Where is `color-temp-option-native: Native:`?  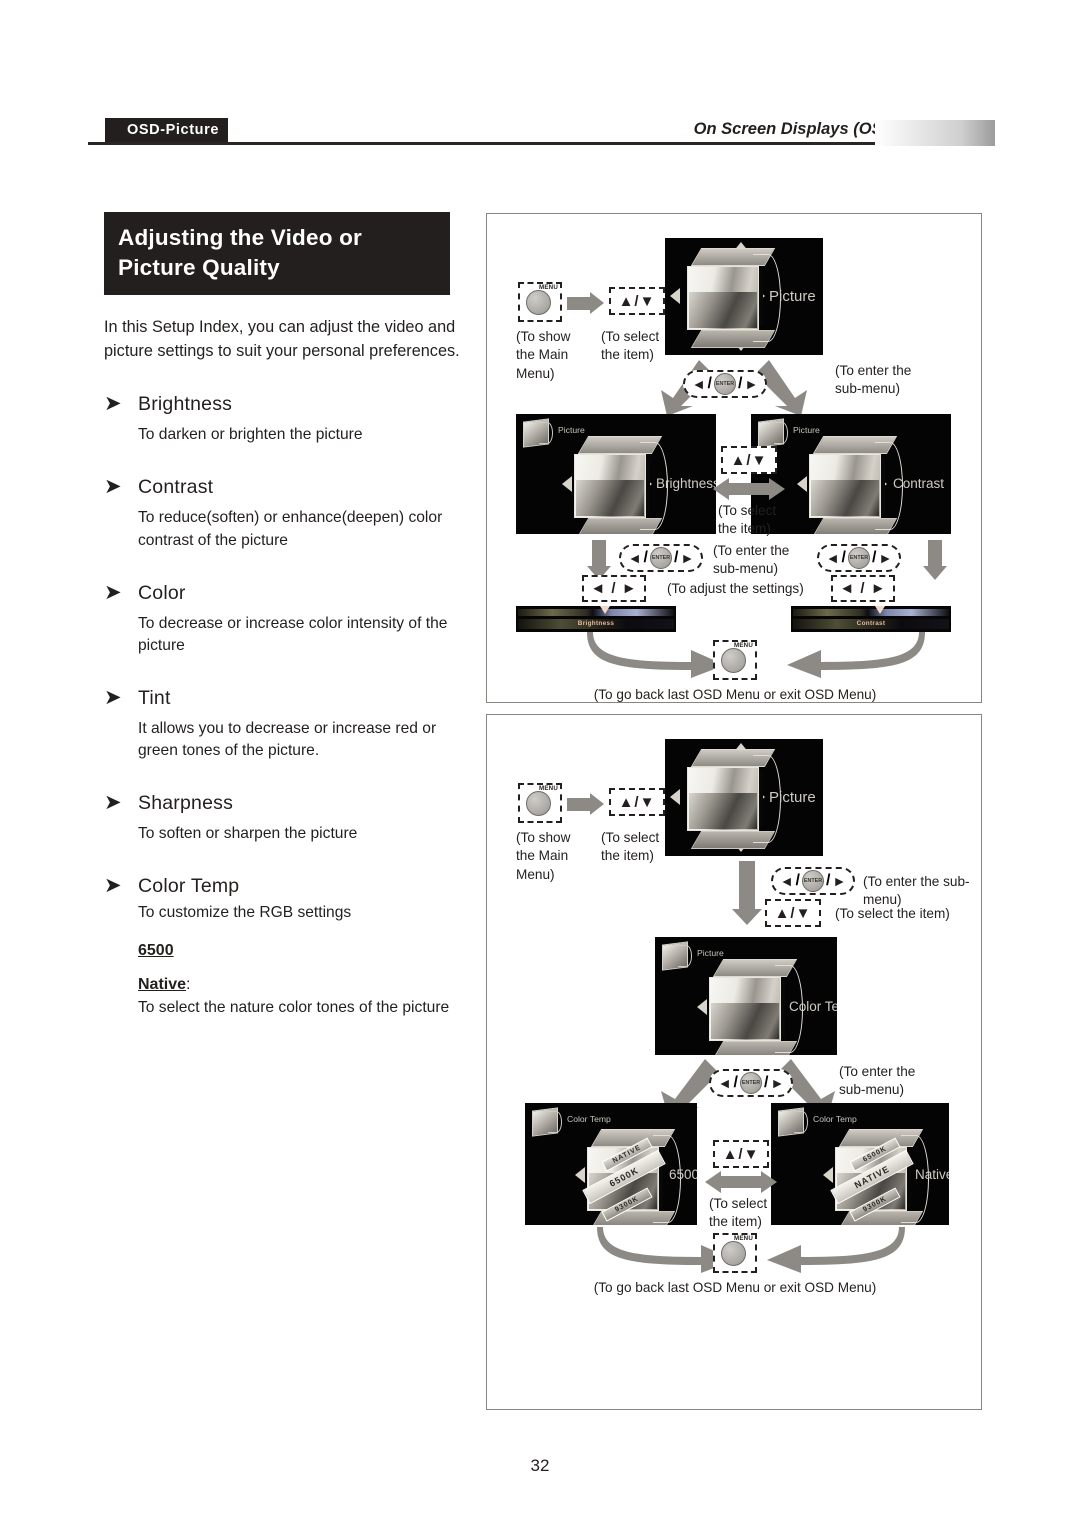
color-temp-option-native: Native: is located at coordinates (301, 985).